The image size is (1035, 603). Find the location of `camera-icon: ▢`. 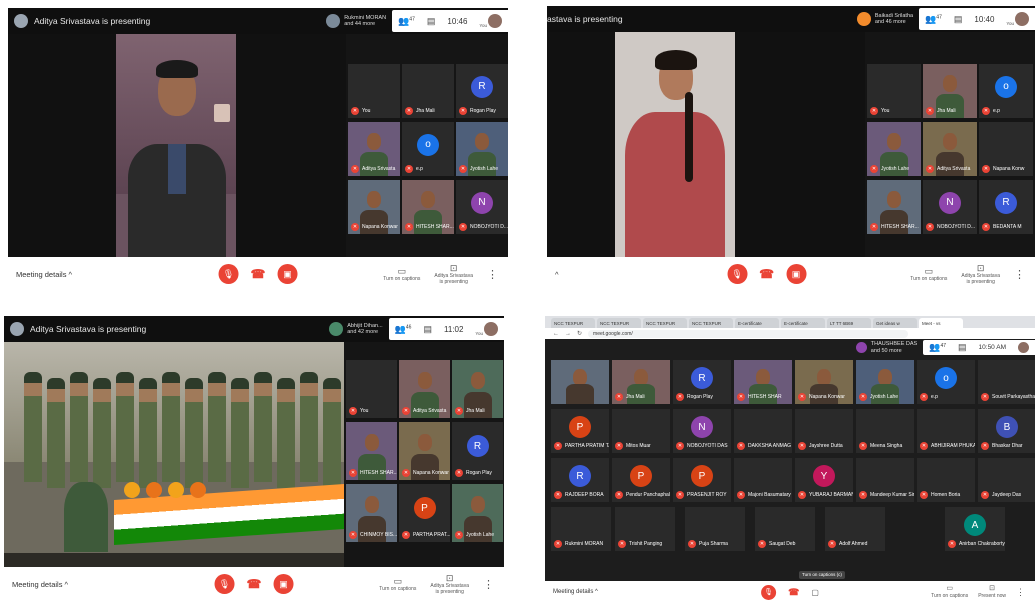

camera-icon: ▢ is located at coordinates (815, 592).